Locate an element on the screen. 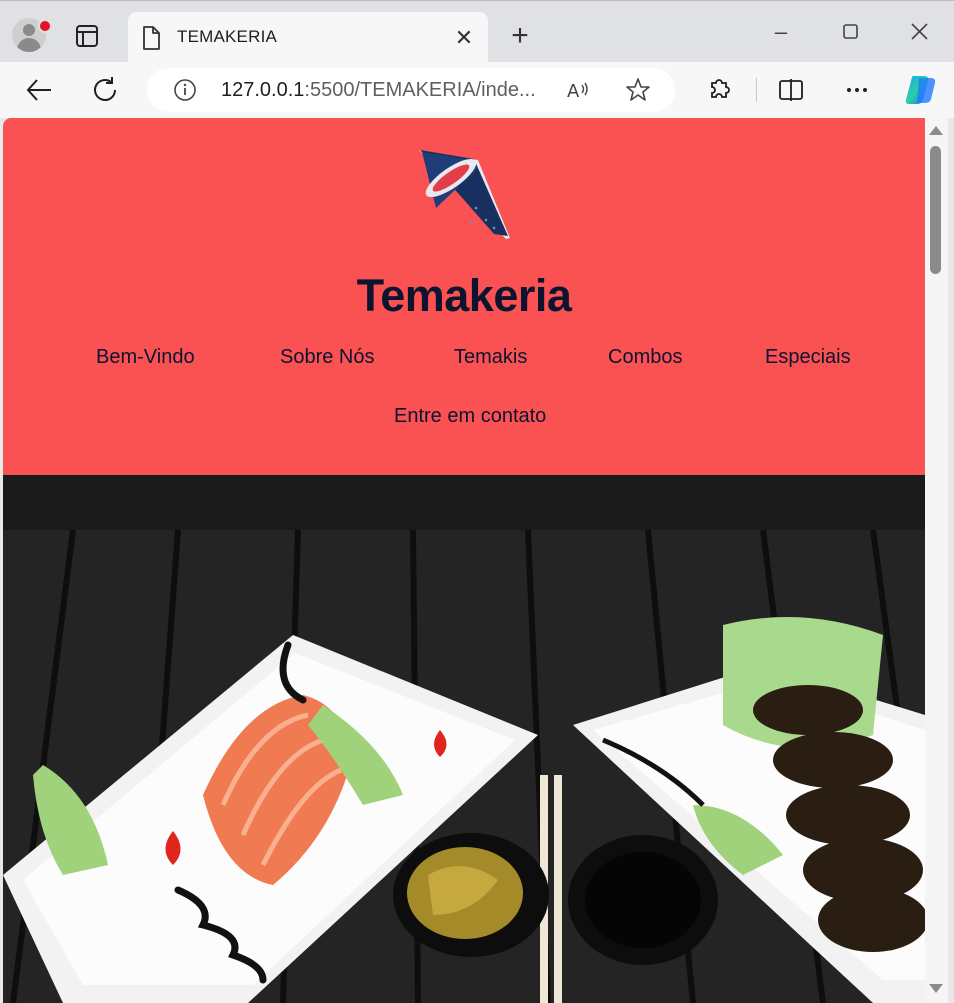 Image resolution: width=954 pixels, height=1003 pixels. nav-link-combos: Combos is located at coordinates (645, 357).